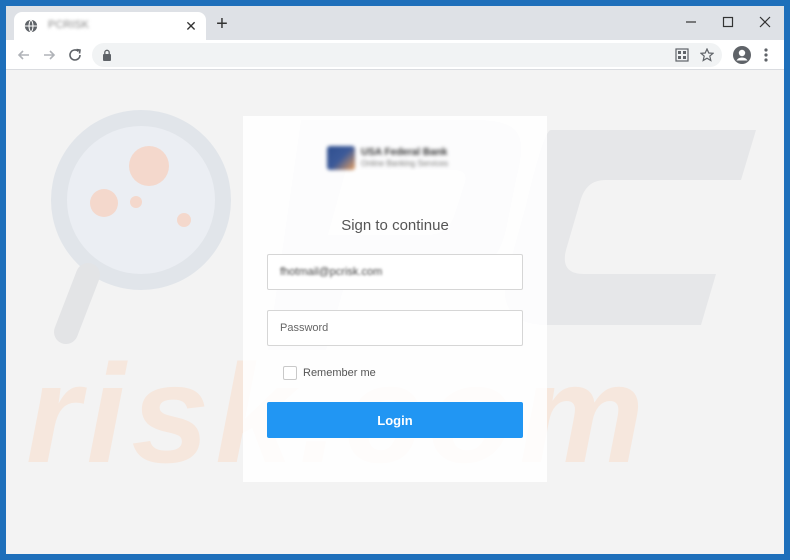 This screenshot has width=790, height=560. I want to click on email-field: fhotmail@pcrisk.com, so click(395, 272).